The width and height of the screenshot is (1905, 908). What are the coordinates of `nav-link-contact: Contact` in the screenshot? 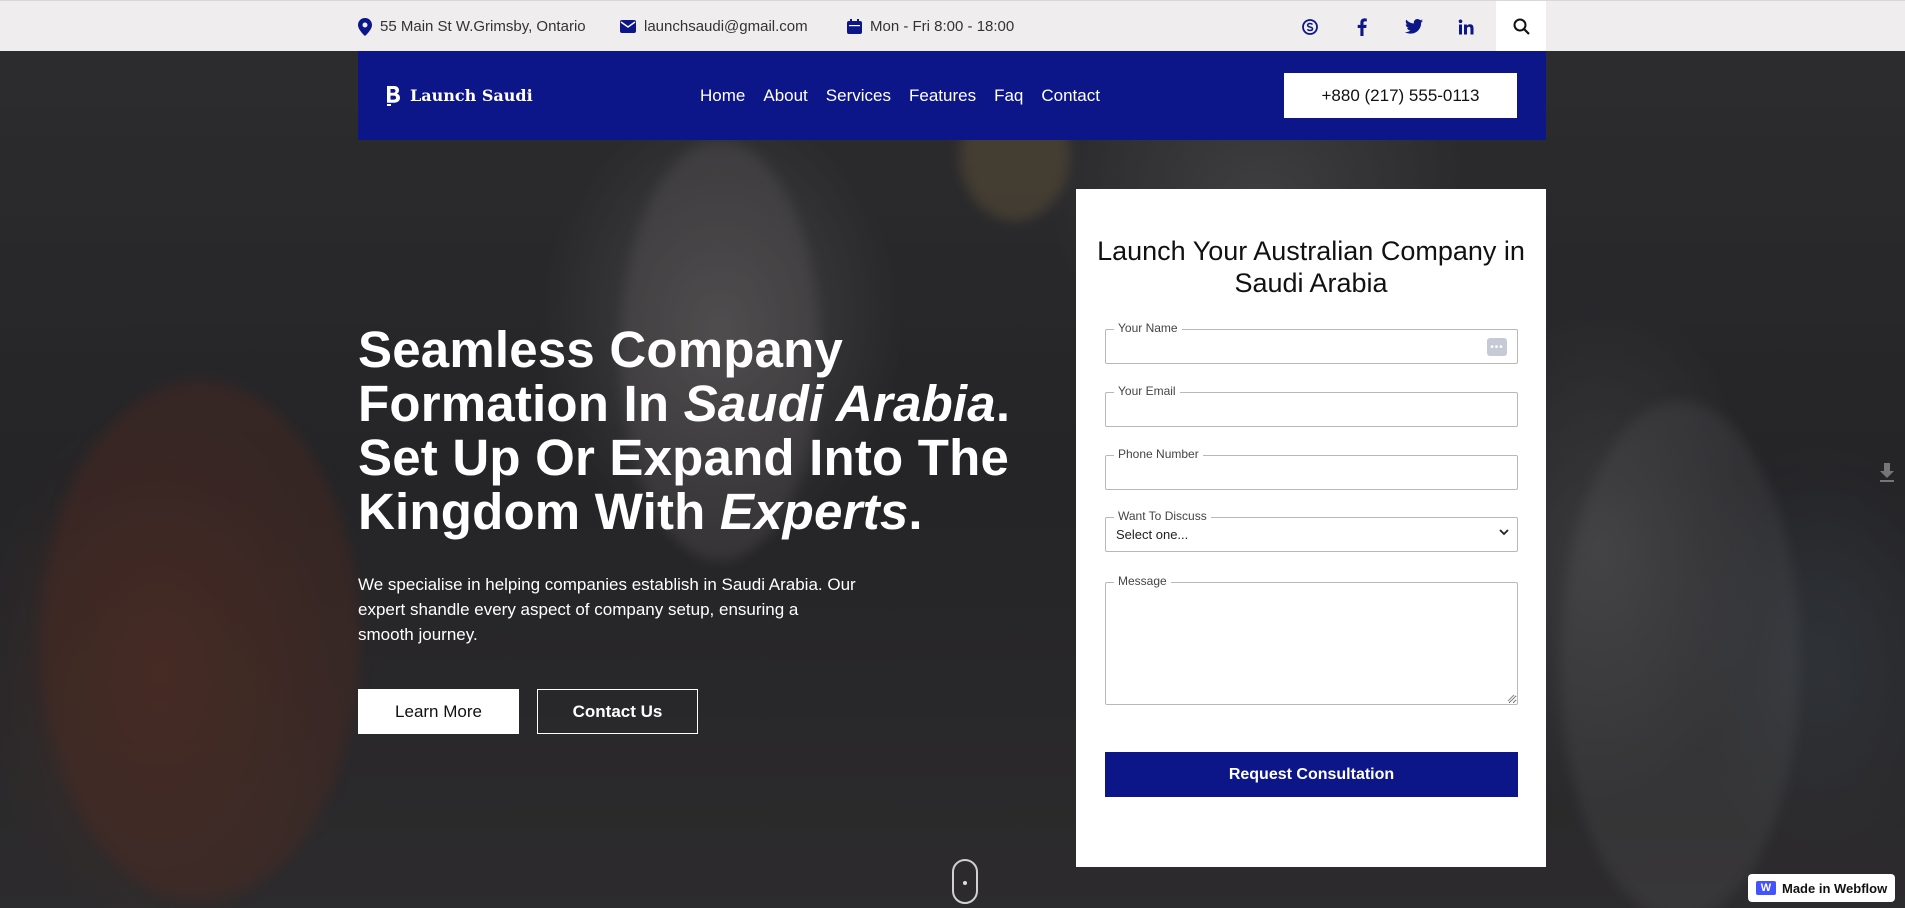 It's located at (1070, 96).